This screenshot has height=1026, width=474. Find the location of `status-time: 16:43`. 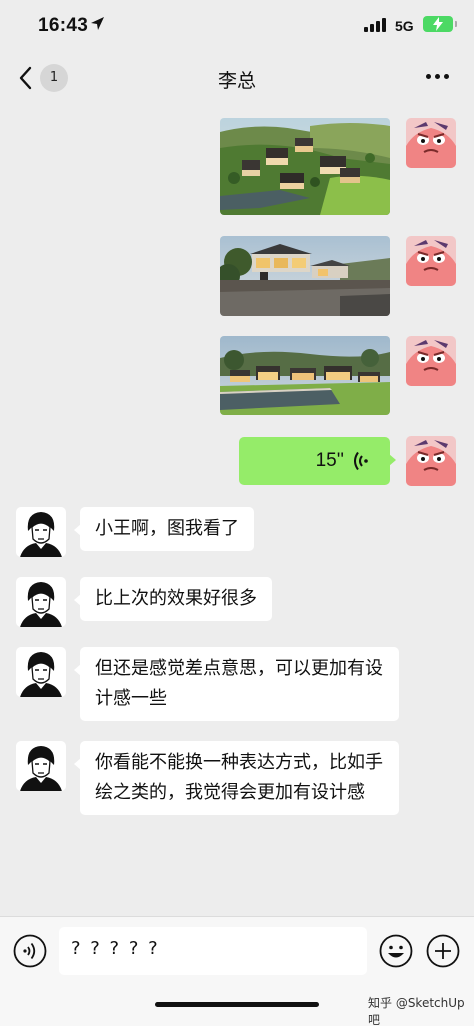

status-time: 16:43 is located at coordinates (63, 25).